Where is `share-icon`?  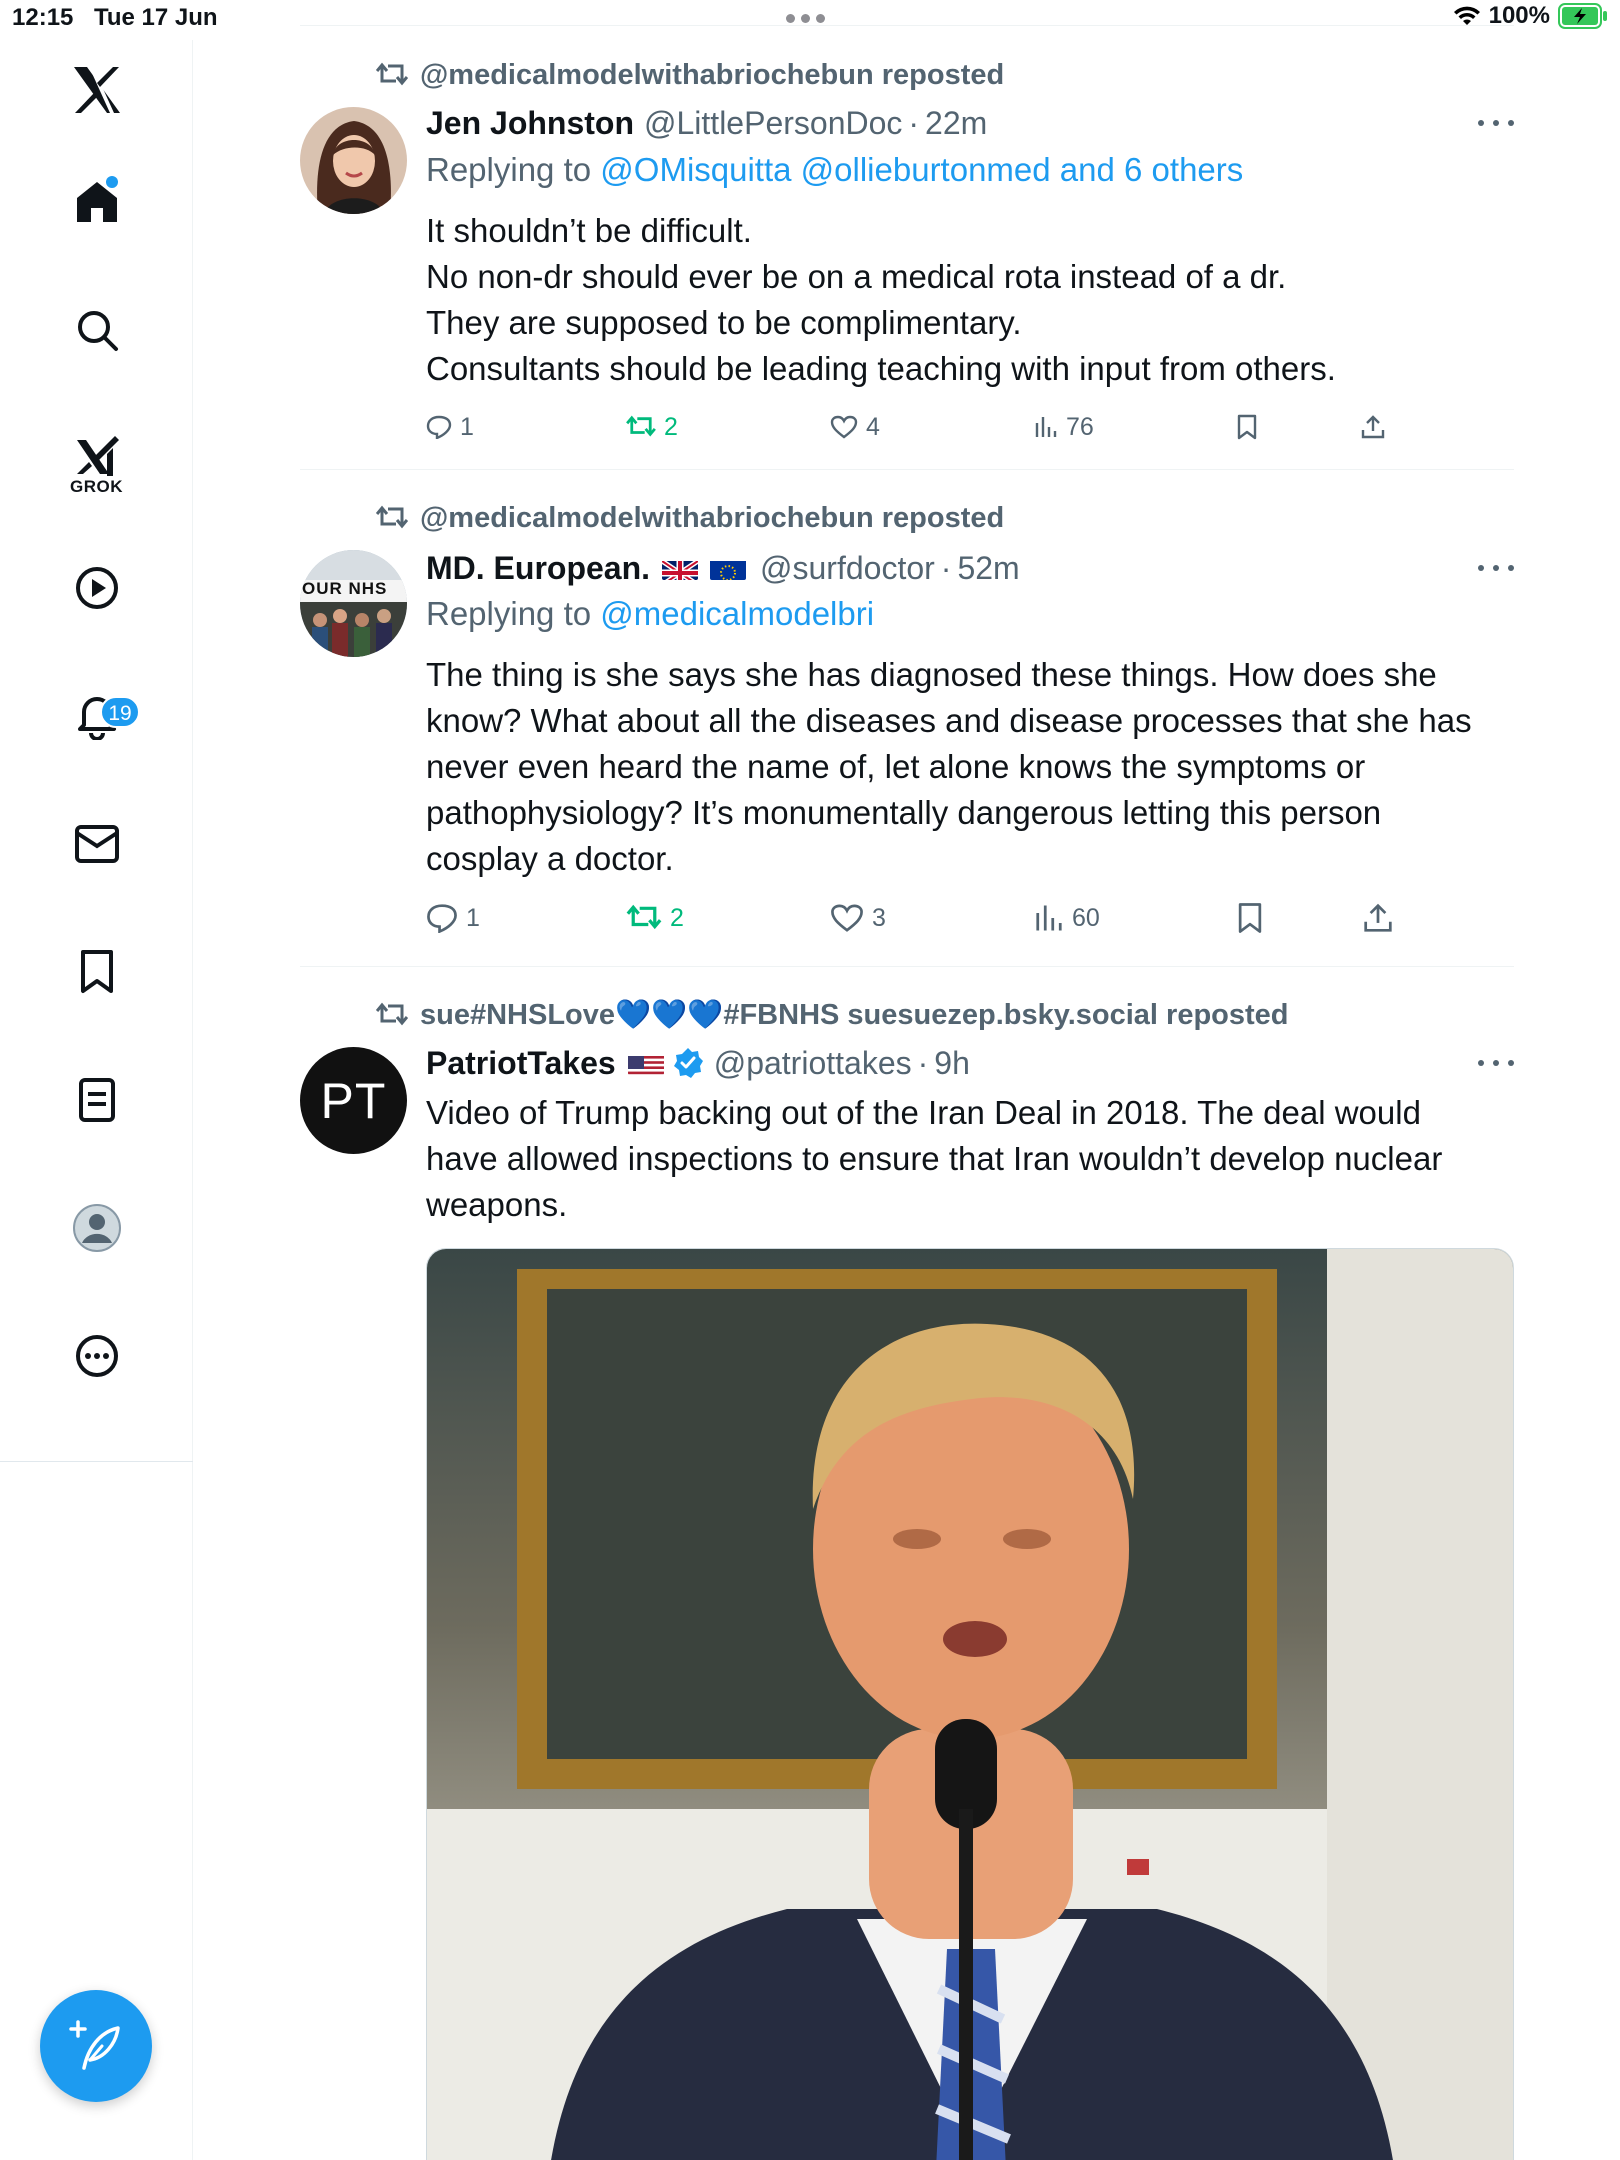 share-icon is located at coordinates (1378, 917).